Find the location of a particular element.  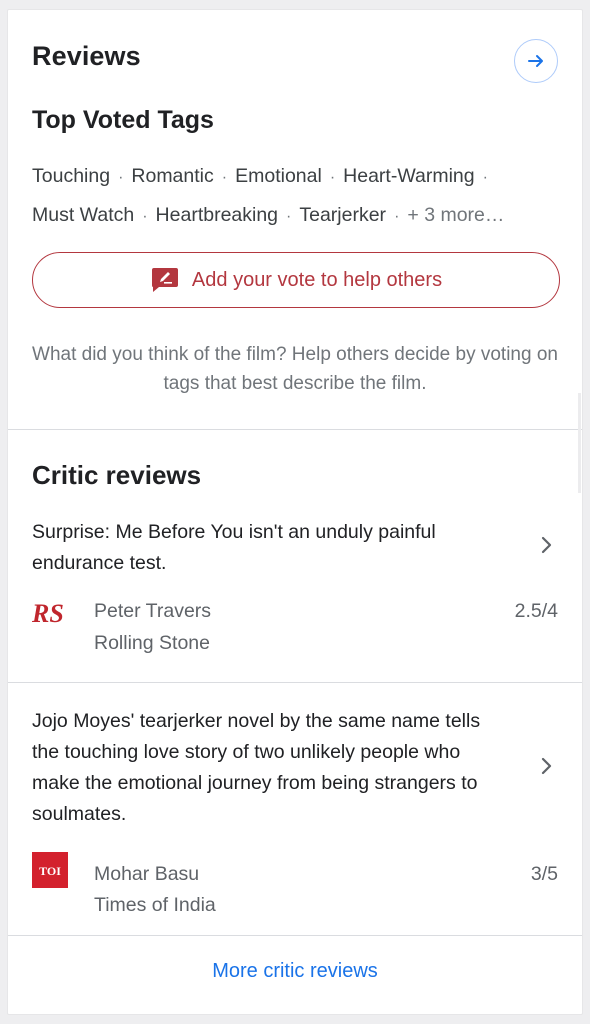

add-vote-label: Add your vote to help others is located at coordinates (317, 279).